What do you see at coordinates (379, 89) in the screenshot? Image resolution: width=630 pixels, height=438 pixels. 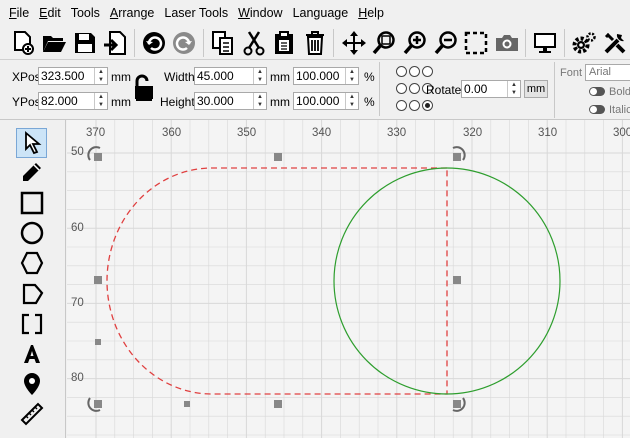 I see `divider` at bounding box center [379, 89].